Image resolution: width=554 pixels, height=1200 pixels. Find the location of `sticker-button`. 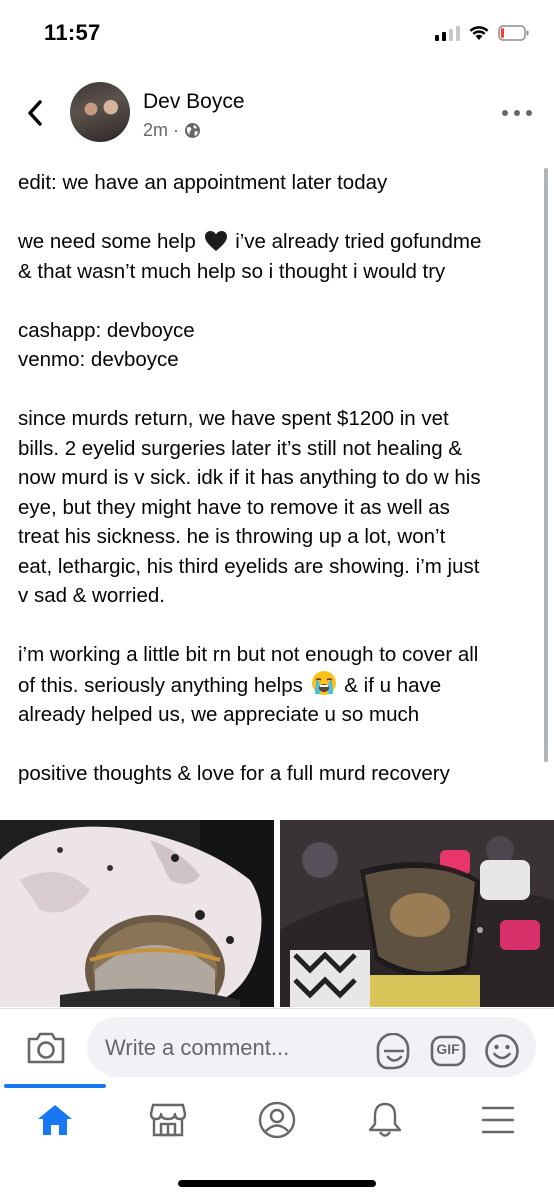

sticker-button is located at coordinates (394, 1051).